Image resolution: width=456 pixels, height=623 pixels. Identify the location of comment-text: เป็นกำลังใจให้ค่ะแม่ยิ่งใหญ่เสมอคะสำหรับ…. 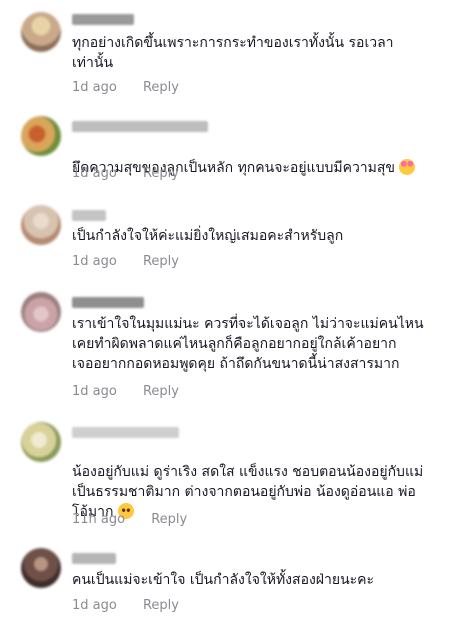
(208, 236).